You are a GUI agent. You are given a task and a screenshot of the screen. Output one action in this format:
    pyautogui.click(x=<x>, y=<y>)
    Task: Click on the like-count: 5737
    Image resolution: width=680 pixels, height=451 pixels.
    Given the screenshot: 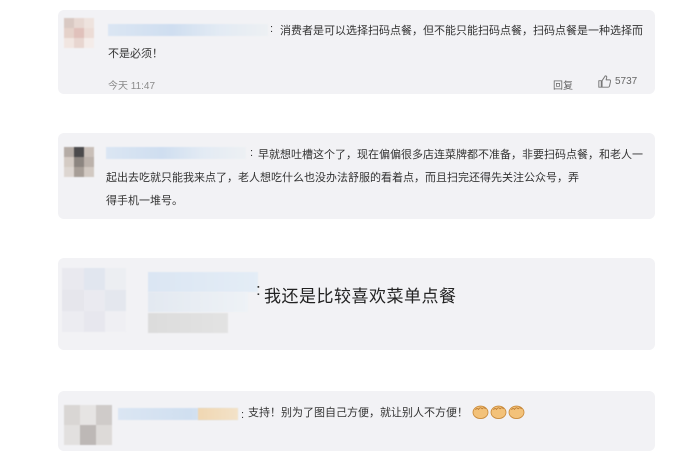 What is the action you would take?
    pyautogui.click(x=626, y=81)
    